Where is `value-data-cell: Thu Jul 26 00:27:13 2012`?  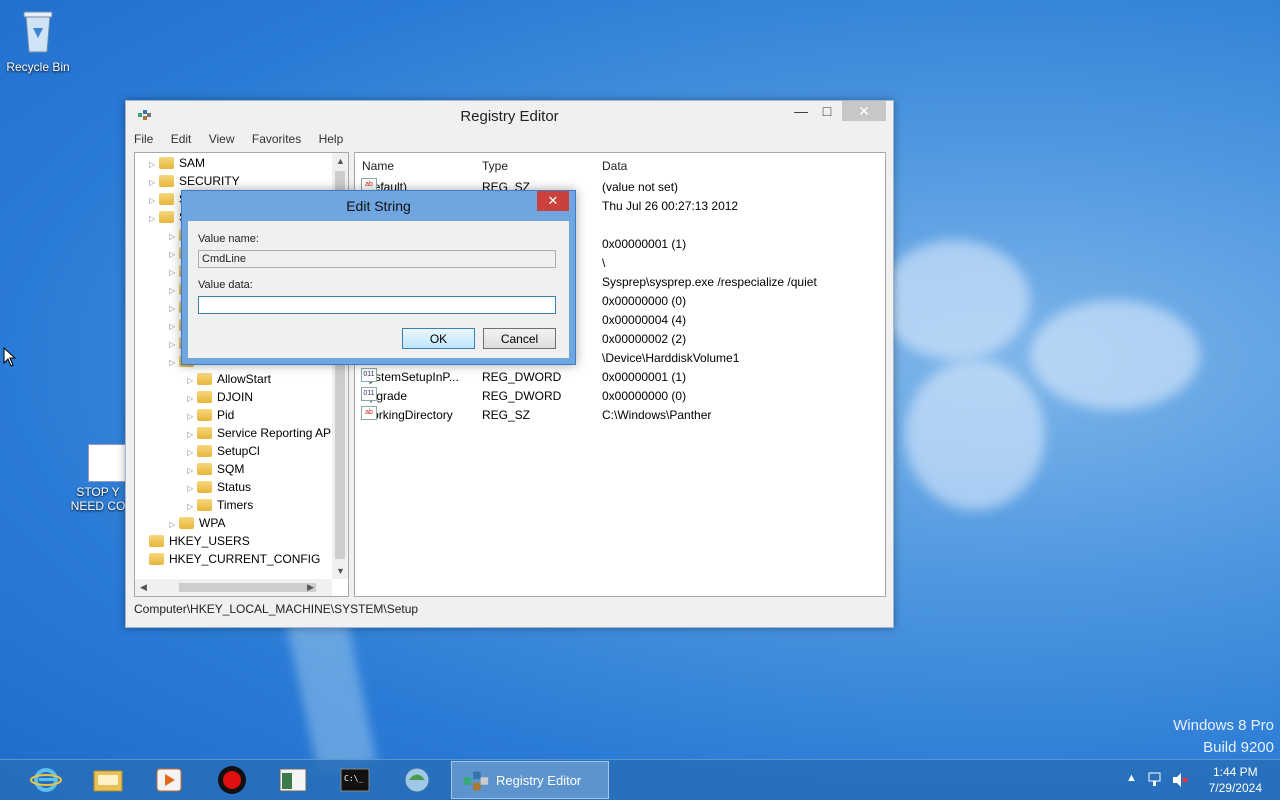
value-data-cell: Thu Jul 26 00:27:13 2012 is located at coordinates (670, 206).